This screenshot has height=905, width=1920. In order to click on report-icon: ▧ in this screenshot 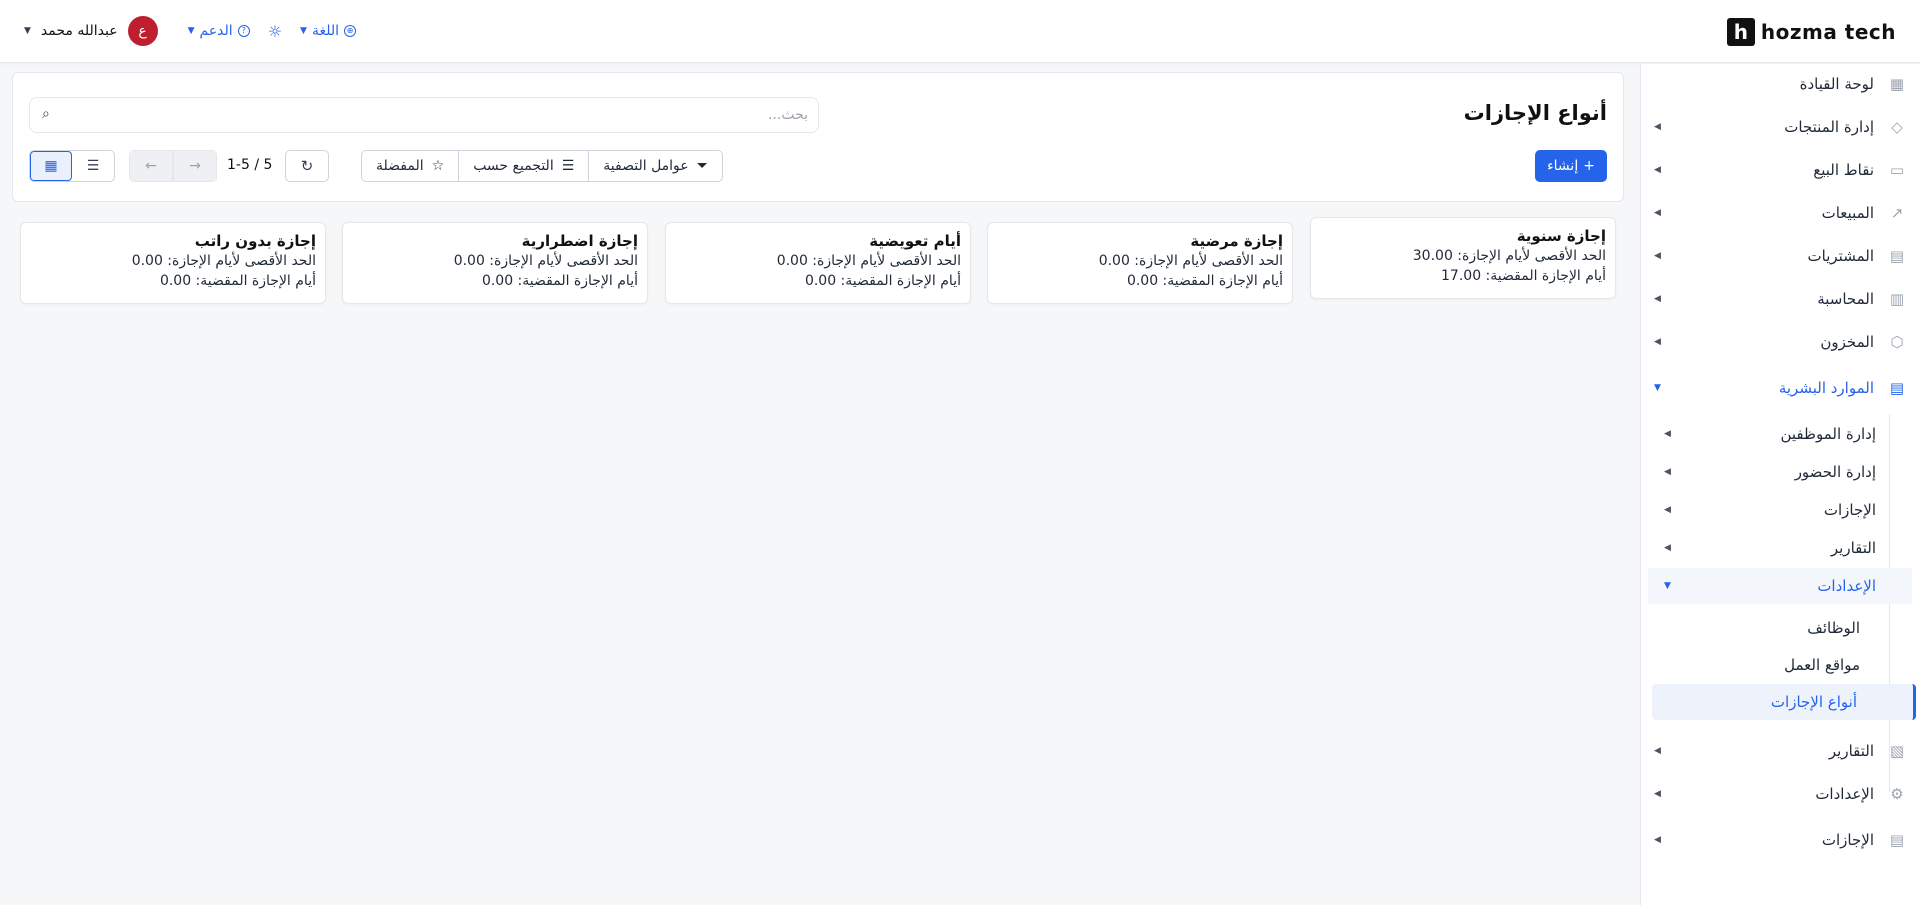, I will do `click(1897, 751)`.